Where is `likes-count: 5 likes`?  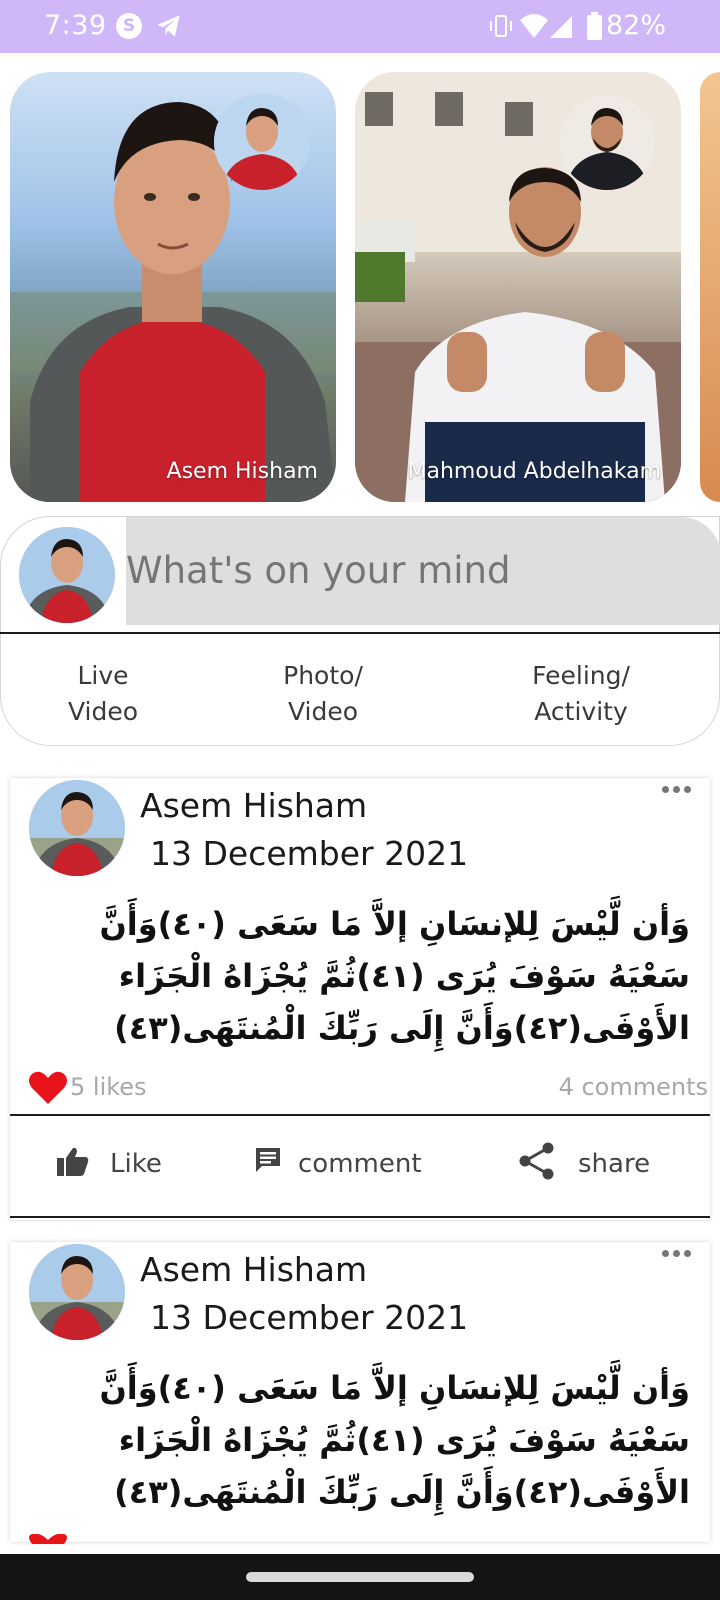 likes-count: 5 likes is located at coordinates (108, 1087).